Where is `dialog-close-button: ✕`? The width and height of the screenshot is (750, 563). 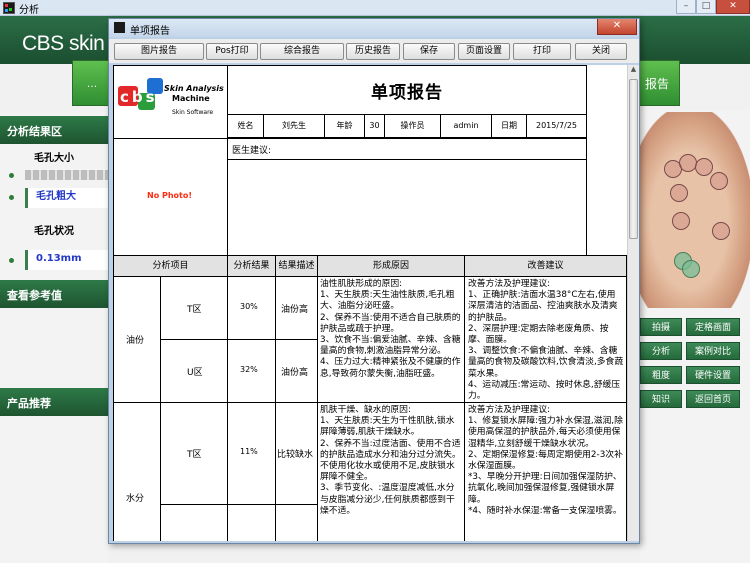
dialog-close-button: ✕ is located at coordinates (617, 27).